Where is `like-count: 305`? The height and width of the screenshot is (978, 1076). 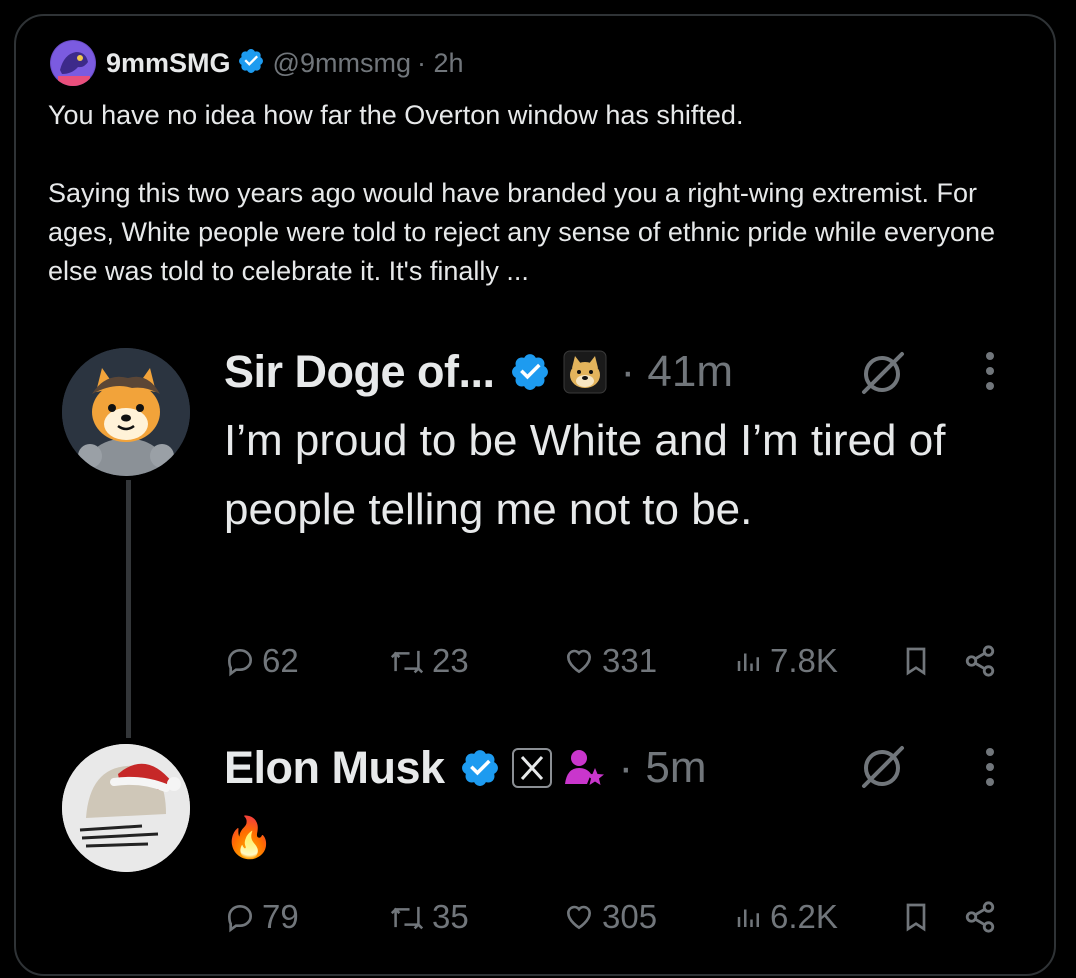 like-count: 305 is located at coordinates (630, 916).